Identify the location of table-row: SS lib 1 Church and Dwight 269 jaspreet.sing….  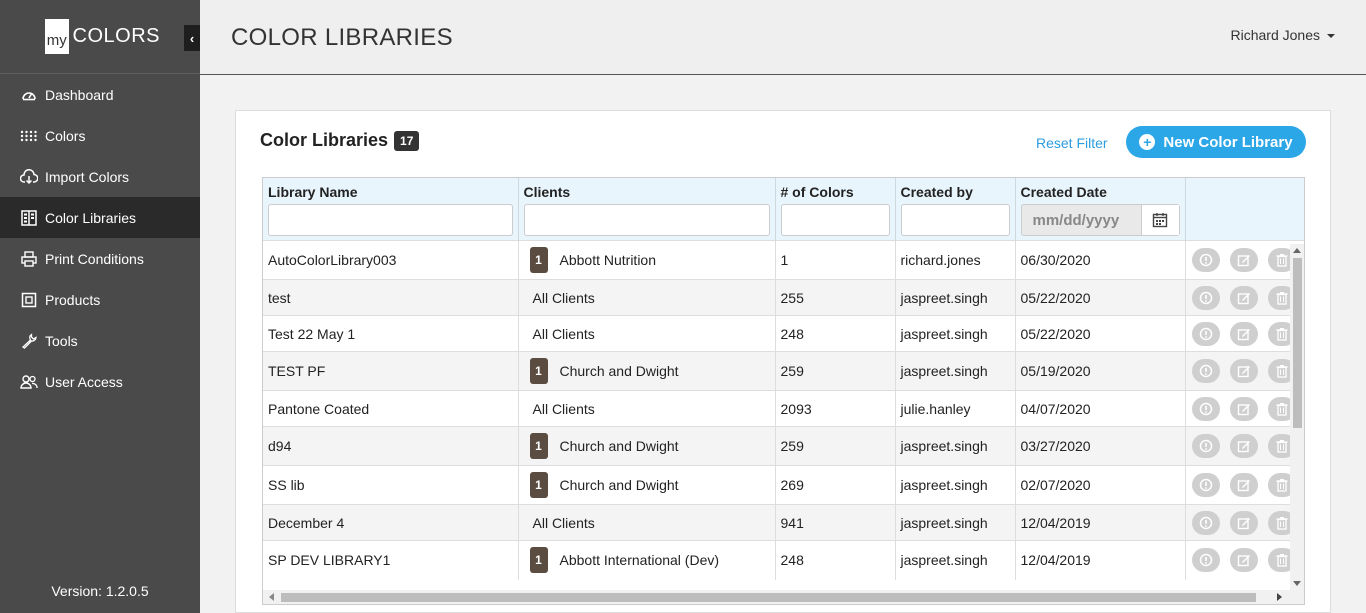
(783, 485).